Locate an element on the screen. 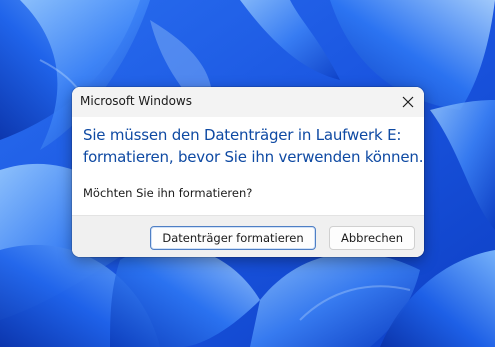 The image size is (495, 347). close-icon is located at coordinates (408, 102).